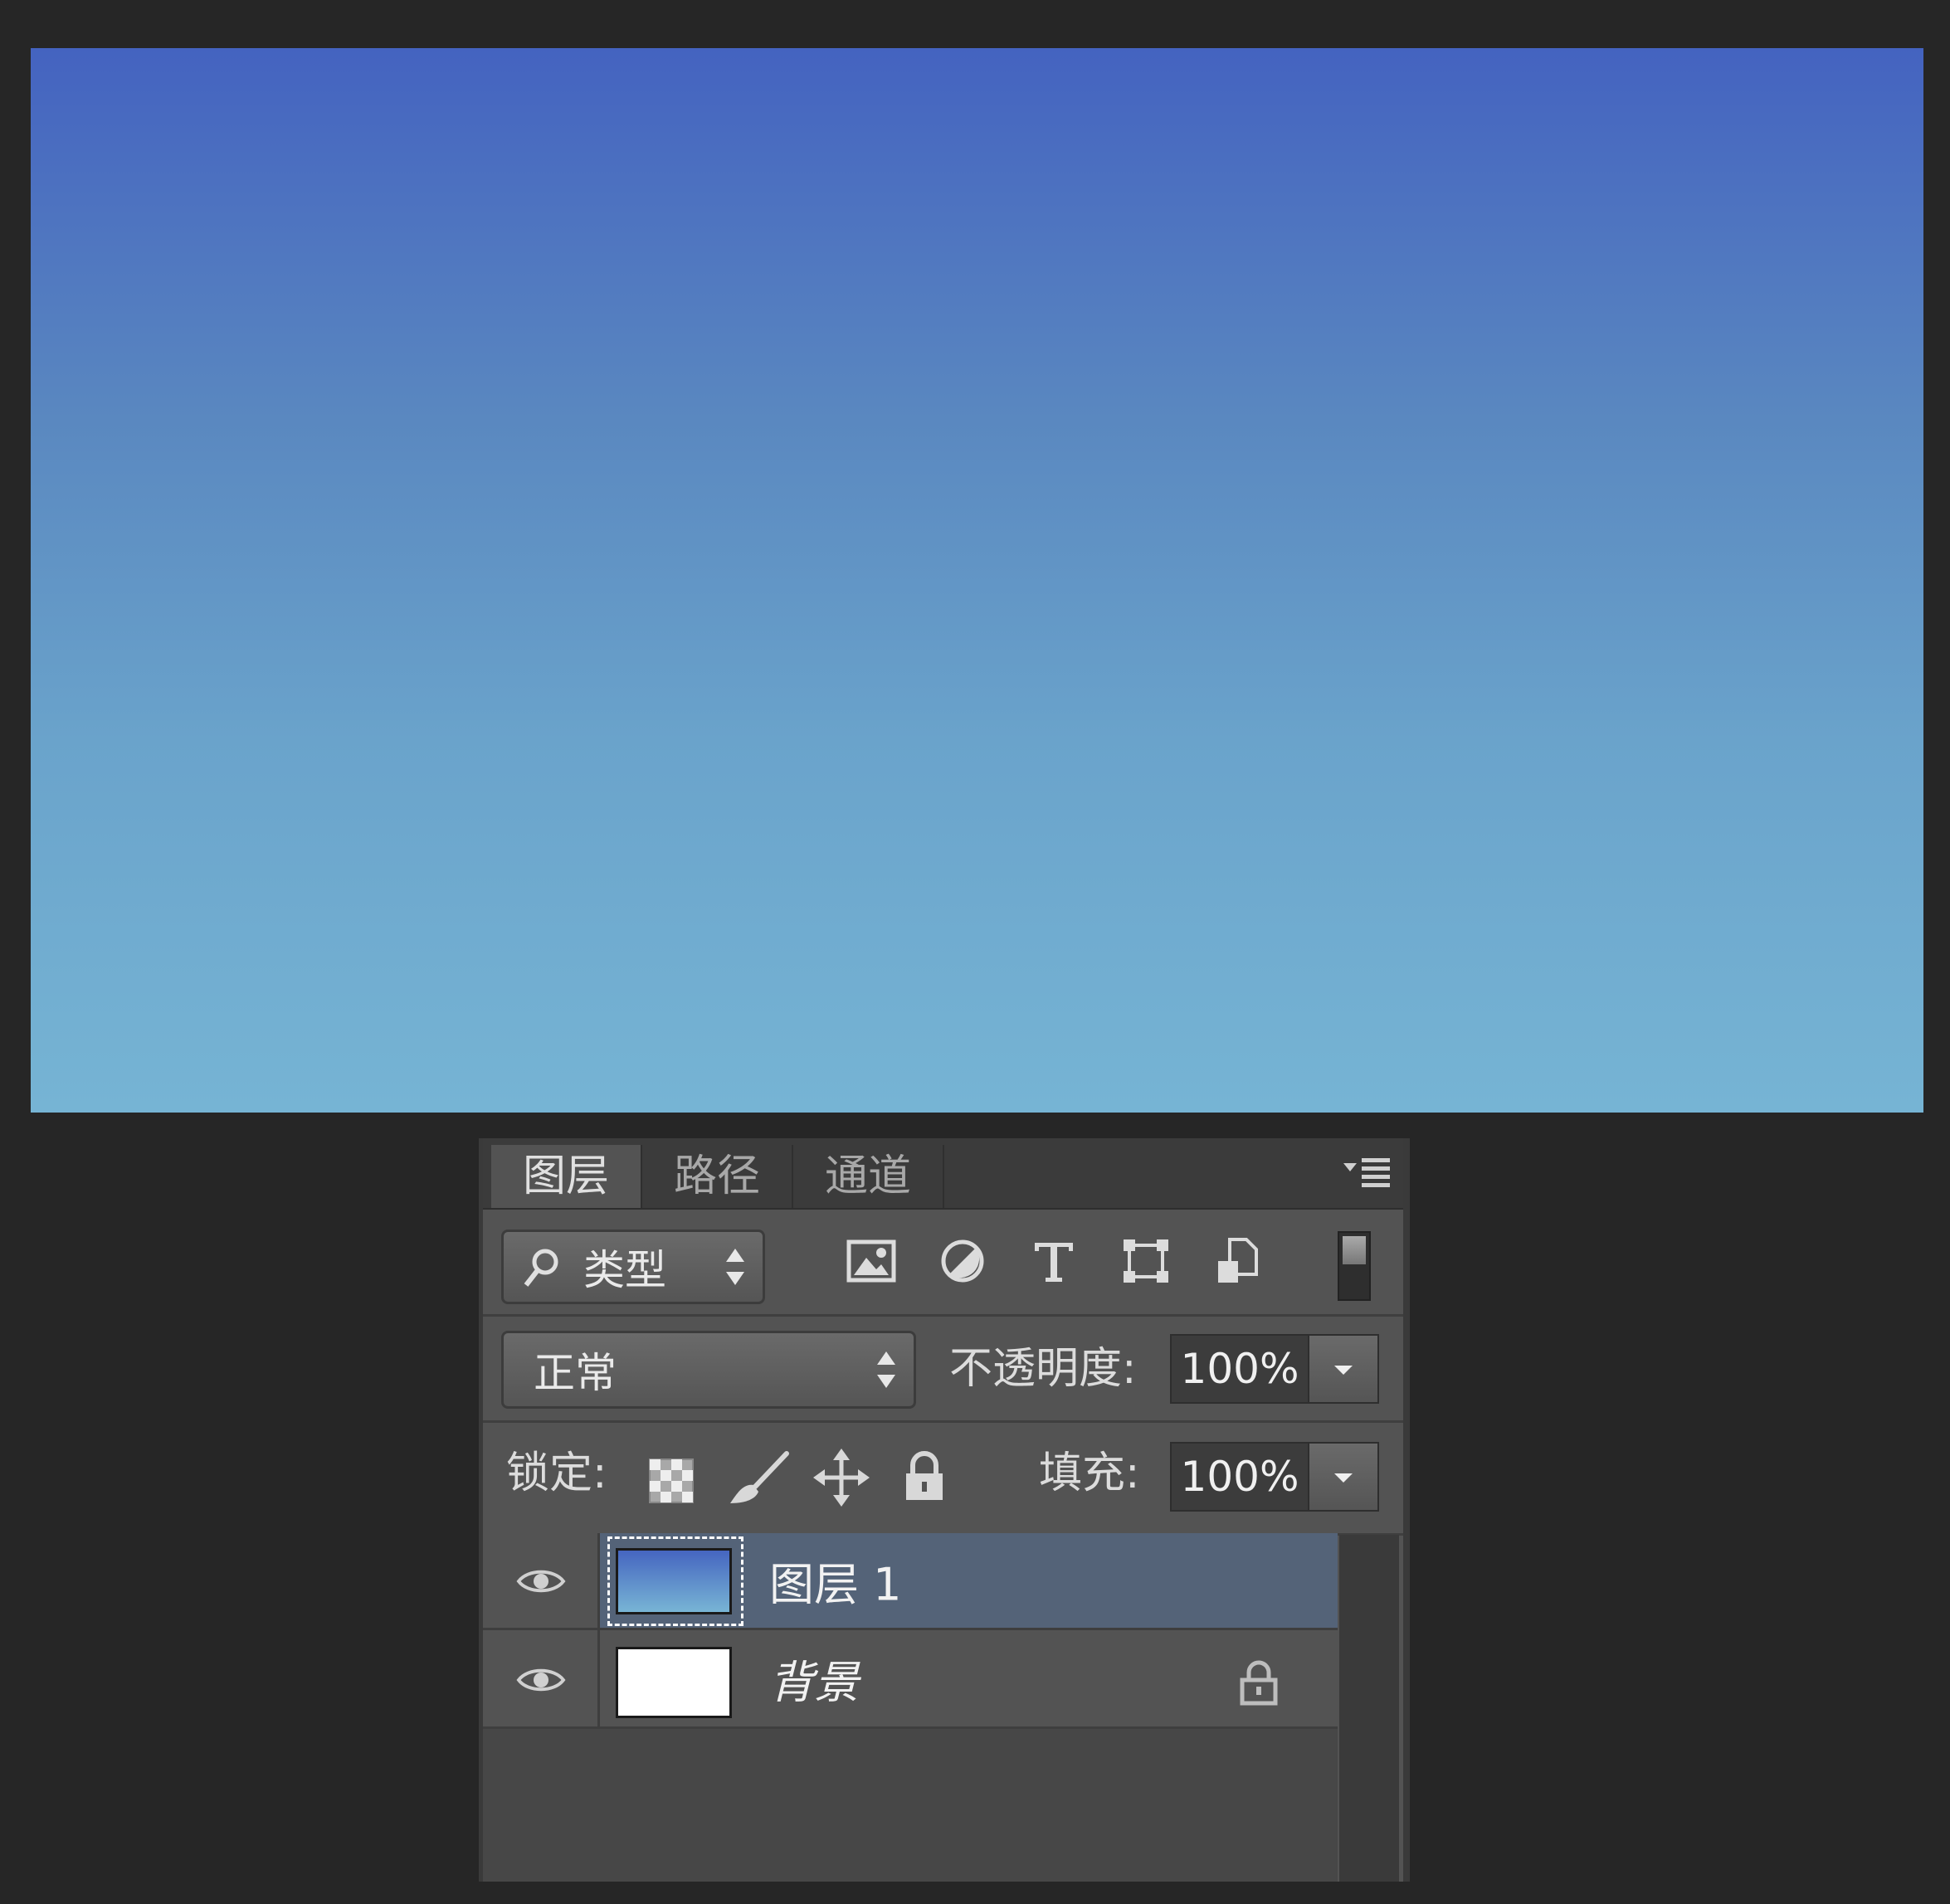  What do you see at coordinates (624, 1270) in the screenshot?
I see `filter-kind-label: 类型` at bounding box center [624, 1270].